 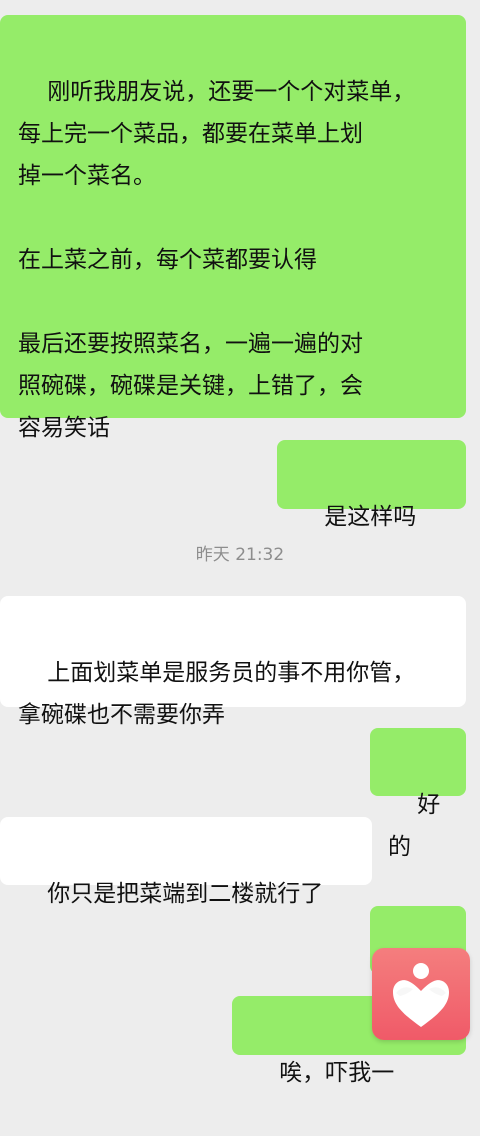 I want to click on message-text: 好的, so click(x=414, y=826).